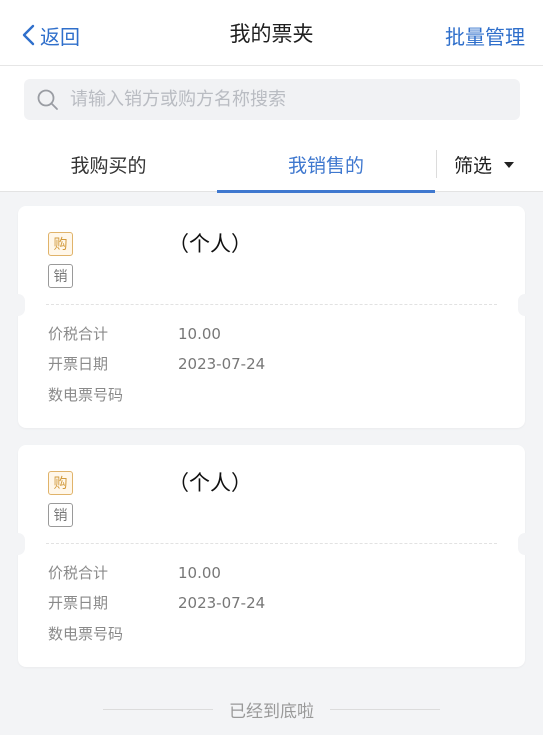  I want to click on batch-manage-button: 批量管理, so click(485, 35).